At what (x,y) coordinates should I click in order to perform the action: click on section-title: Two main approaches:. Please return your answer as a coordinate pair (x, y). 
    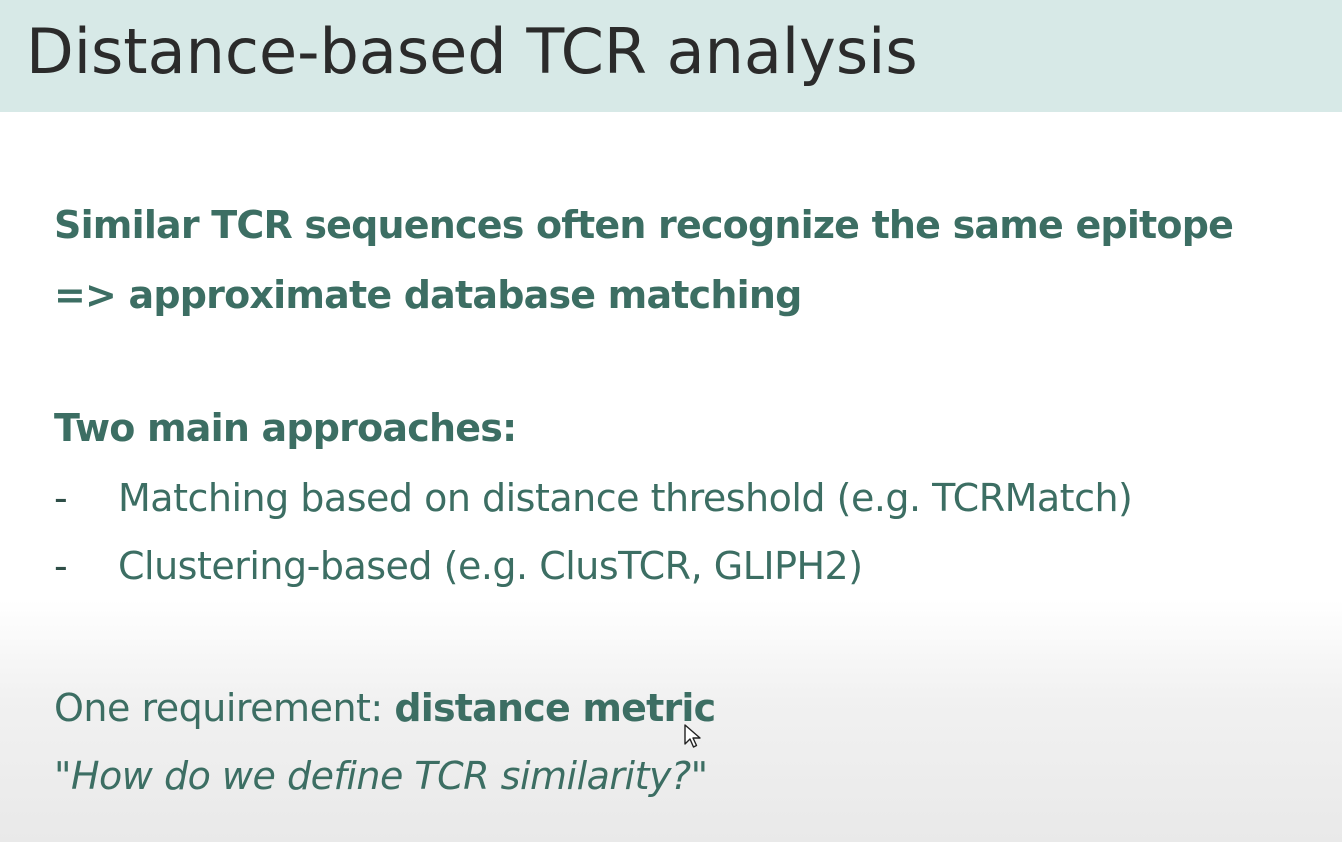
    Looking at the image, I should click on (285, 428).